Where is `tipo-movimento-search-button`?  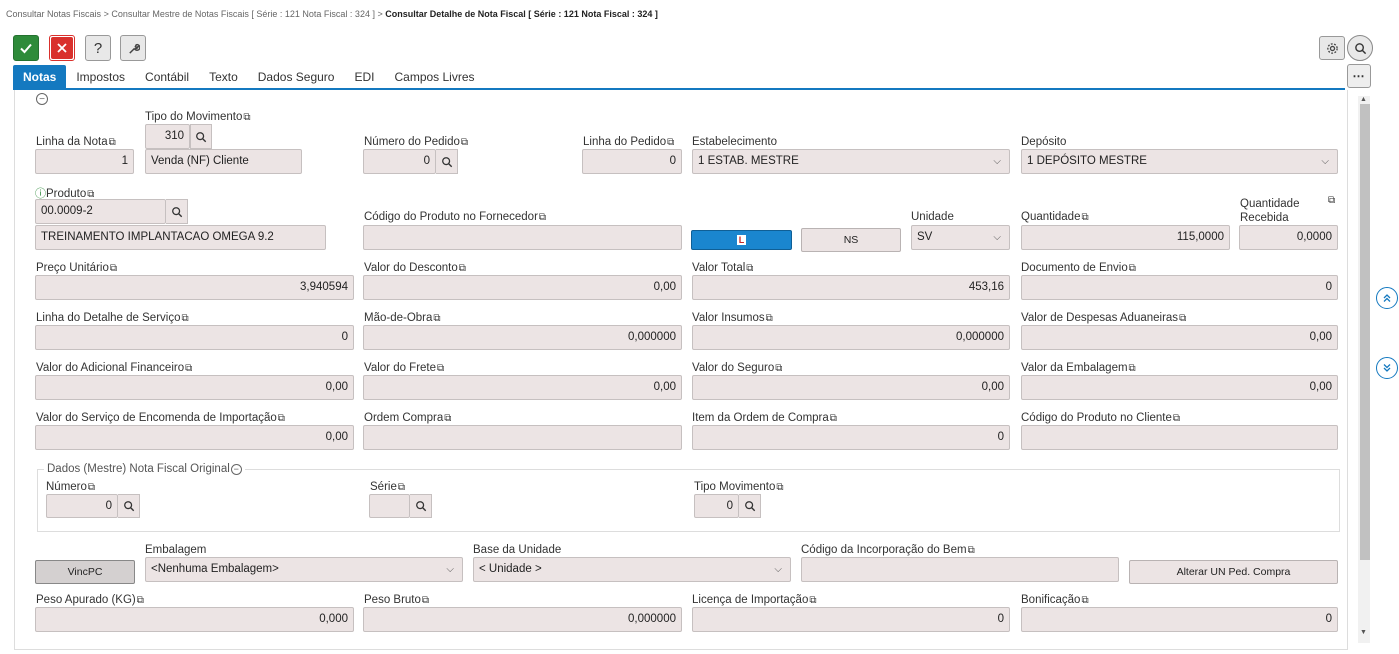
tipo-movimento-search-button is located at coordinates (201, 136).